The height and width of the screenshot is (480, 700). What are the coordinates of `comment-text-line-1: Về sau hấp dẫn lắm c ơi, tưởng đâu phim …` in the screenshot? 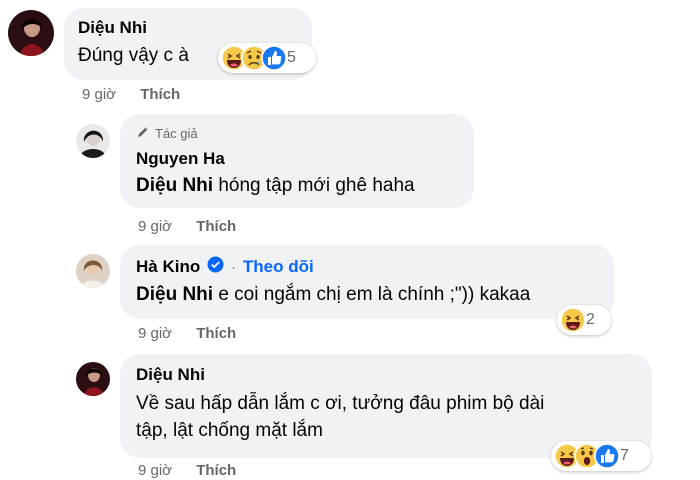 It's located at (340, 403).